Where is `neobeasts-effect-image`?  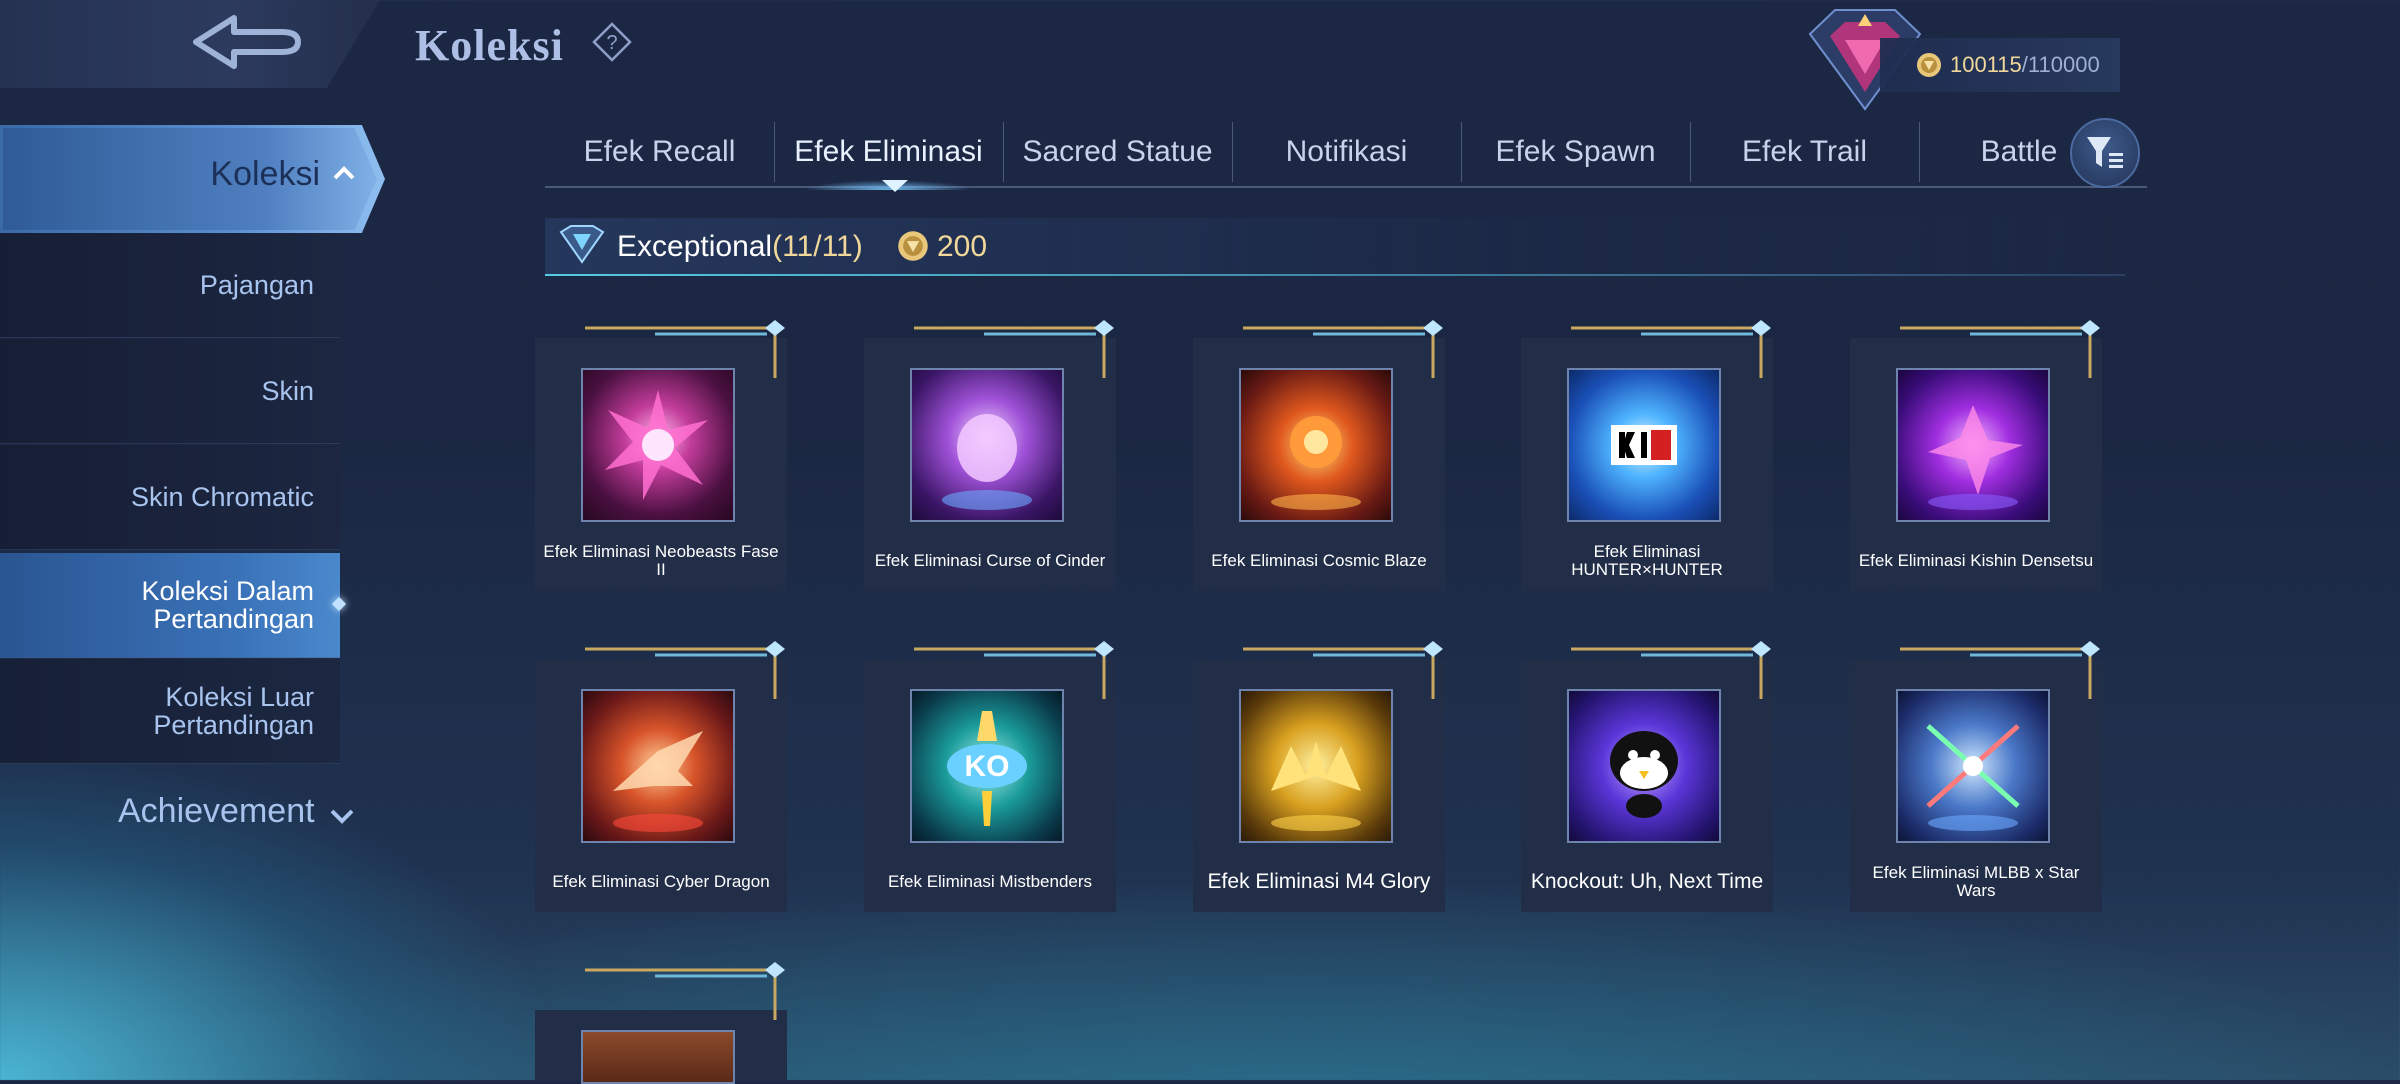 neobeasts-effect-image is located at coordinates (658, 445).